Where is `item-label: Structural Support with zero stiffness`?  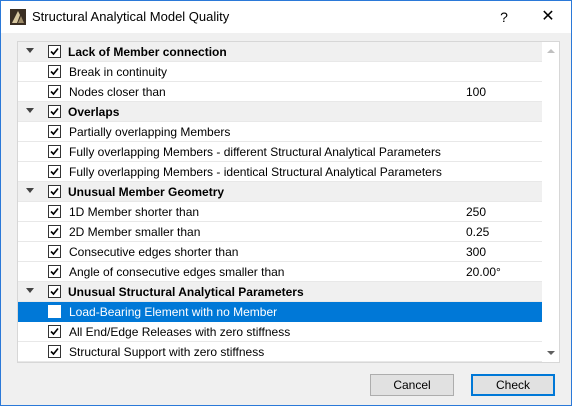 item-label: Structural Support with zero stiffness is located at coordinates (167, 352).